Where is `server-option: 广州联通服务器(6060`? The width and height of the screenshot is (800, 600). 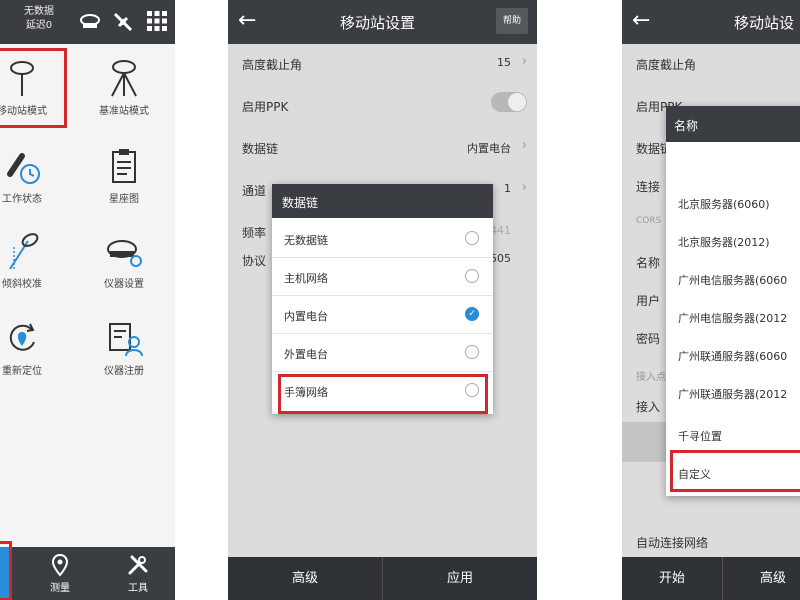 server-option: 广州联通服务器(6060 is located at coordinates (733, 355).